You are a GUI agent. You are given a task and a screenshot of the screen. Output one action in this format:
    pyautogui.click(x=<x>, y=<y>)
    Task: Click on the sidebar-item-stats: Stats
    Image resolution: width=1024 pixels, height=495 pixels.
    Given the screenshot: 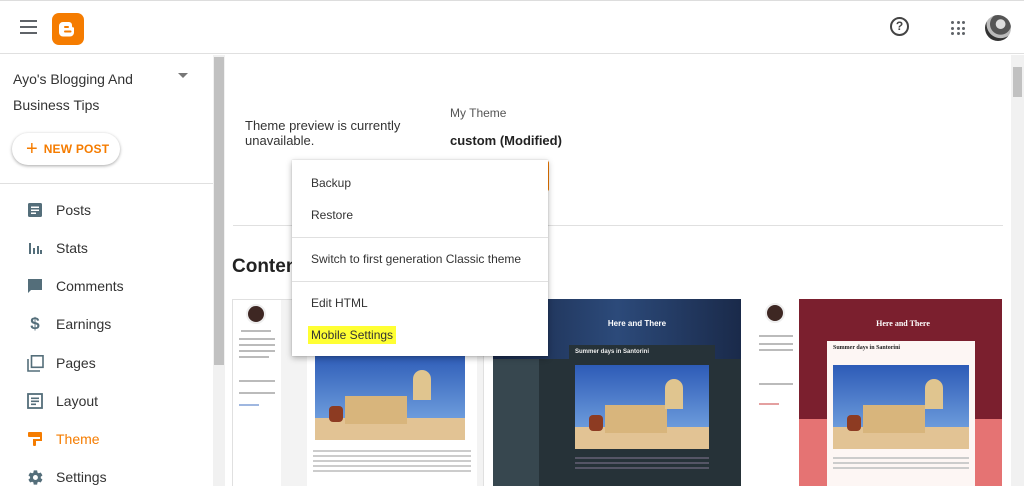 What is the action you would take?
    pyautogui.click(x=106, y=248)
    